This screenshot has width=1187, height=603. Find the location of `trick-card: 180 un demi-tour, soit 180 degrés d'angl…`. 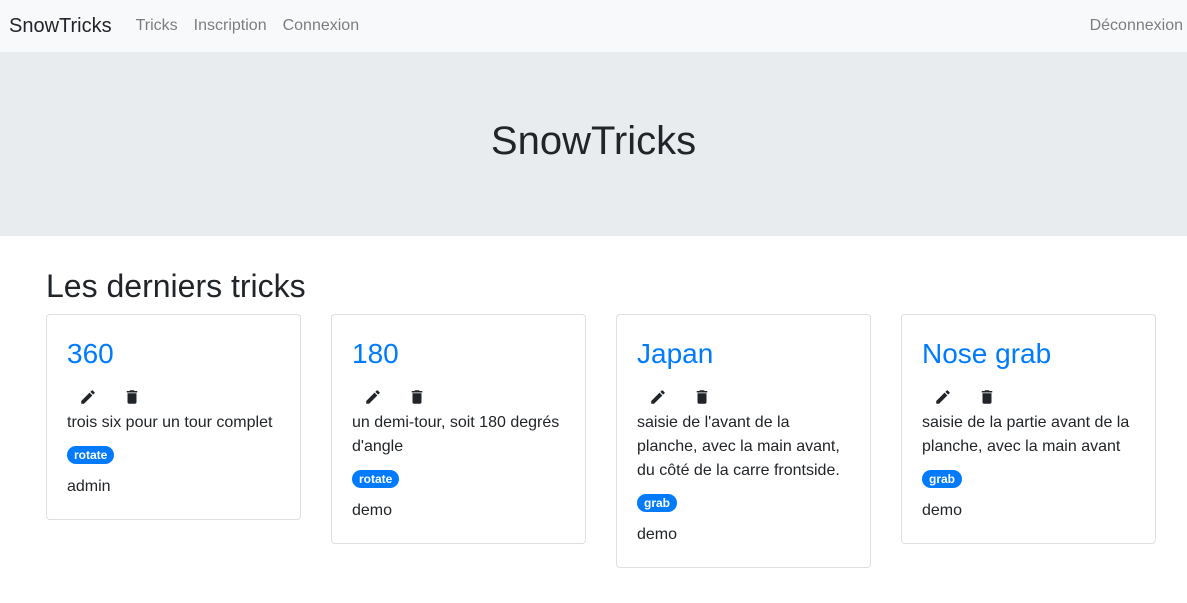

trick-card: 180 un demi-tour, soit 180 degrés d'angl… is located at coordinates (458, 429).